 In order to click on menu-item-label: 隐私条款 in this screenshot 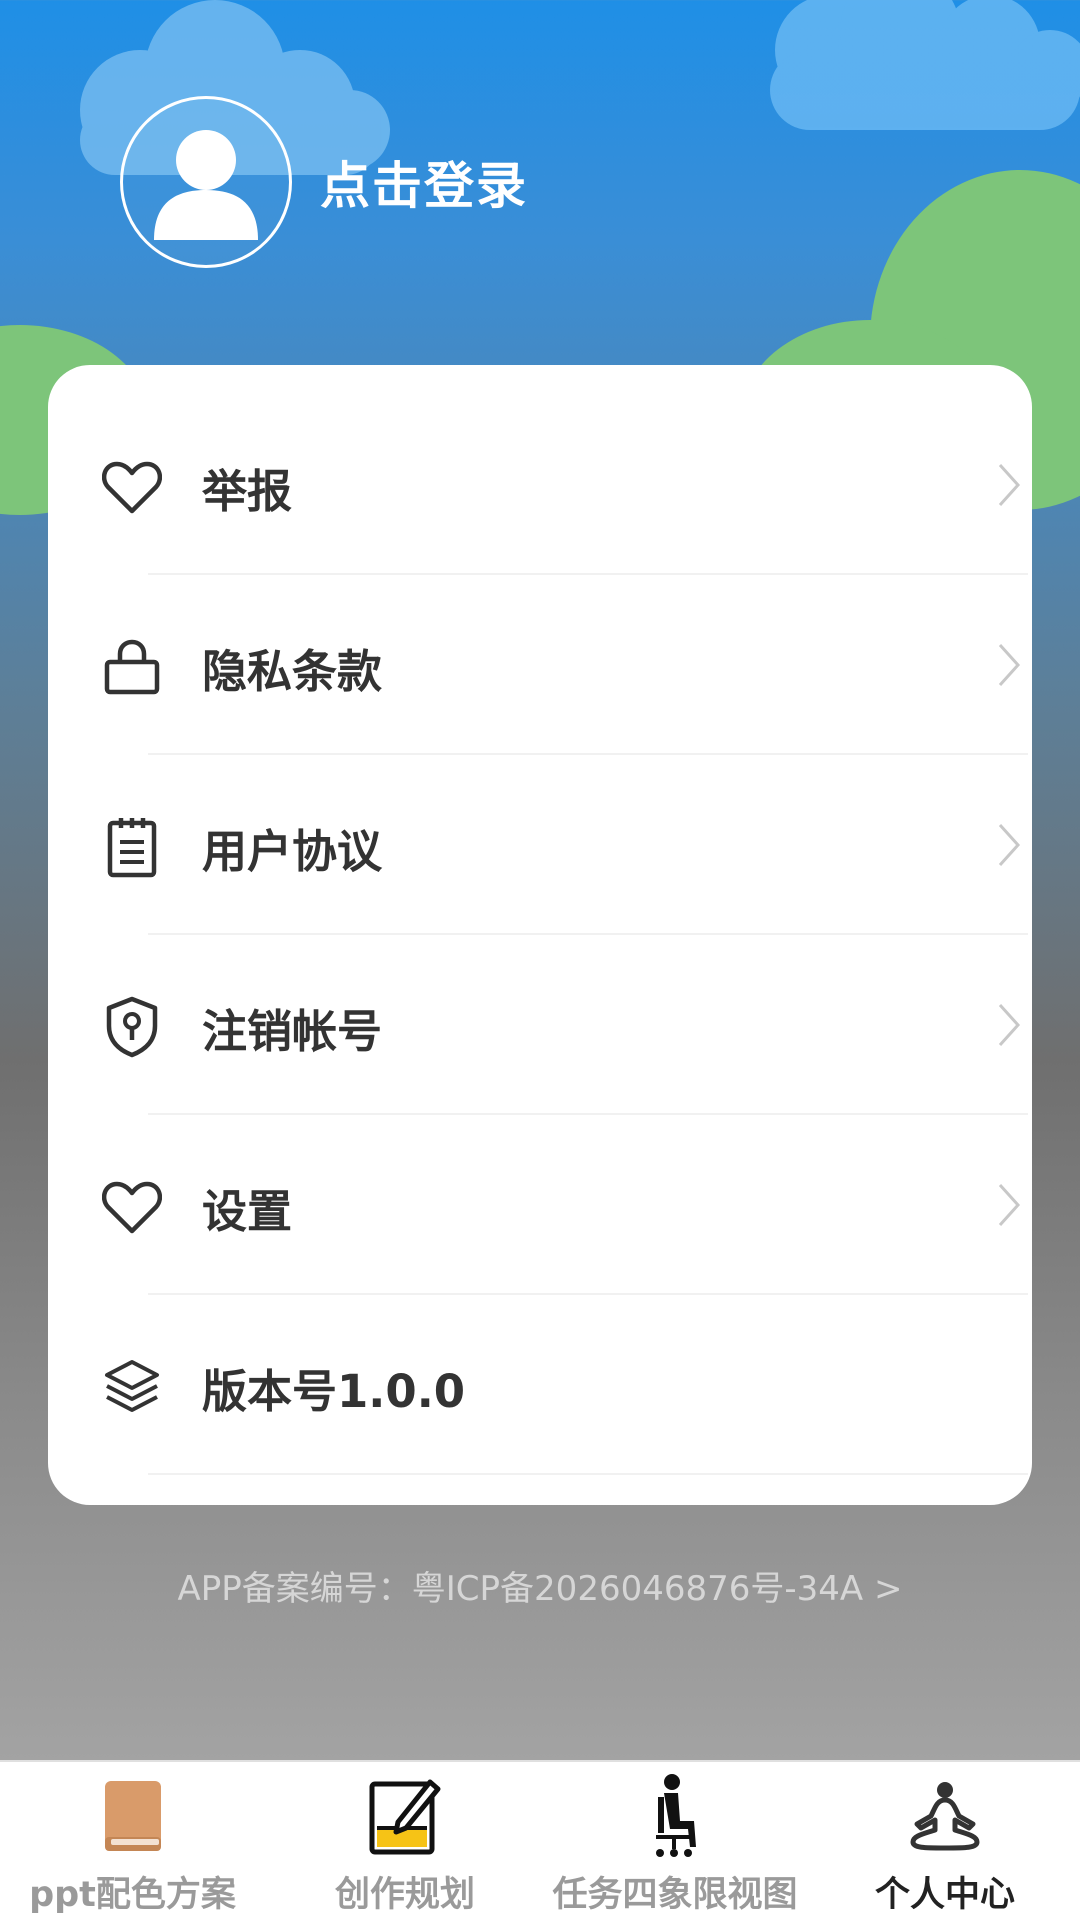, I will do `click(292, 671)`.